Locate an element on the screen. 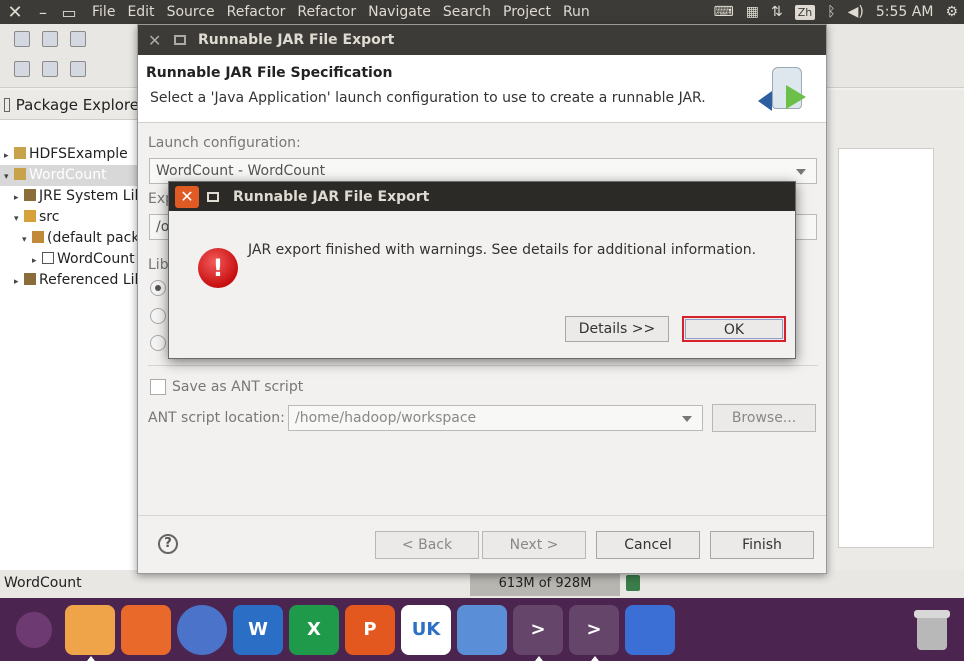  back-icon is located at coordinates (78, 69).